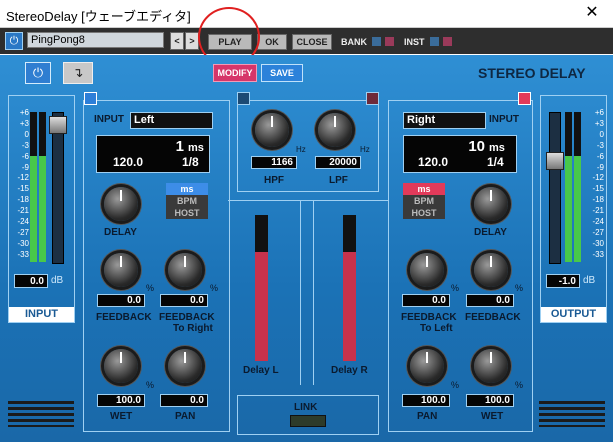 This screenshot has height=442, width=613. What do you see at coordinates (90, 98) in the screenshot?
I see `left-link-indicator` at bounding box center [90, 98].